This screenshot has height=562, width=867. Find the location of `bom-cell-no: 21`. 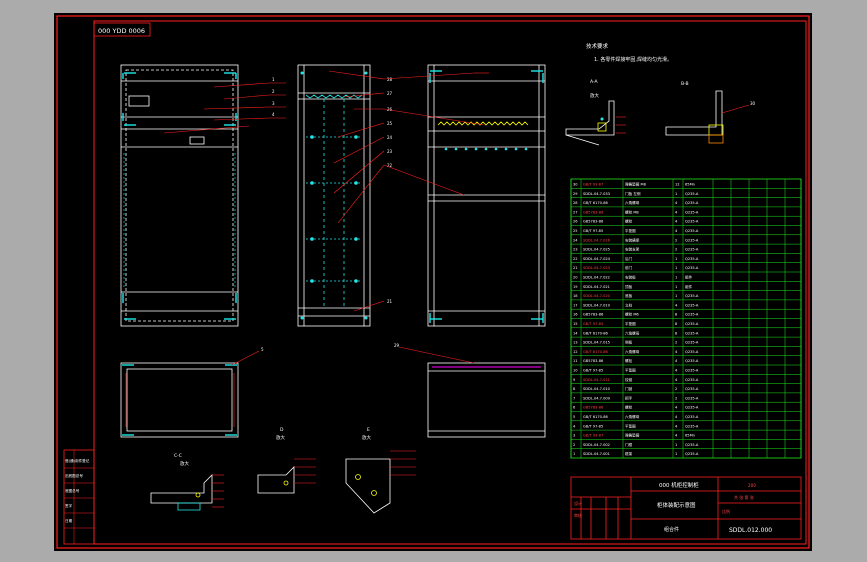

bom-cell-no: 21 is located at coordinates (575, 268).